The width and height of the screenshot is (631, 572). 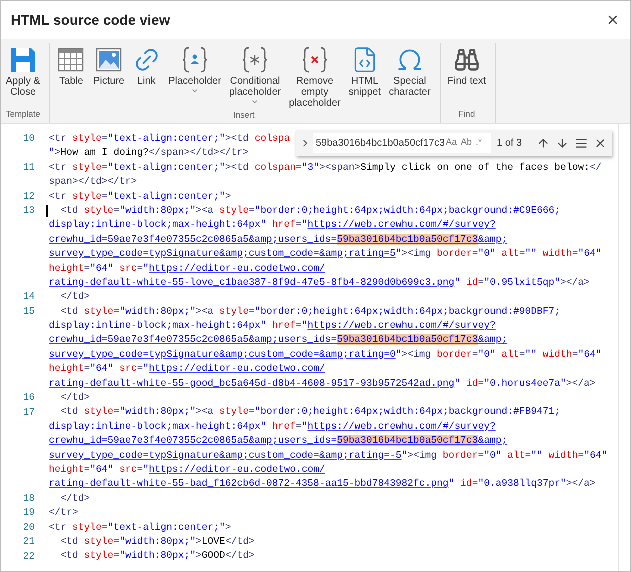 I want to click on group-label: Template, so click(x=23, y=114).